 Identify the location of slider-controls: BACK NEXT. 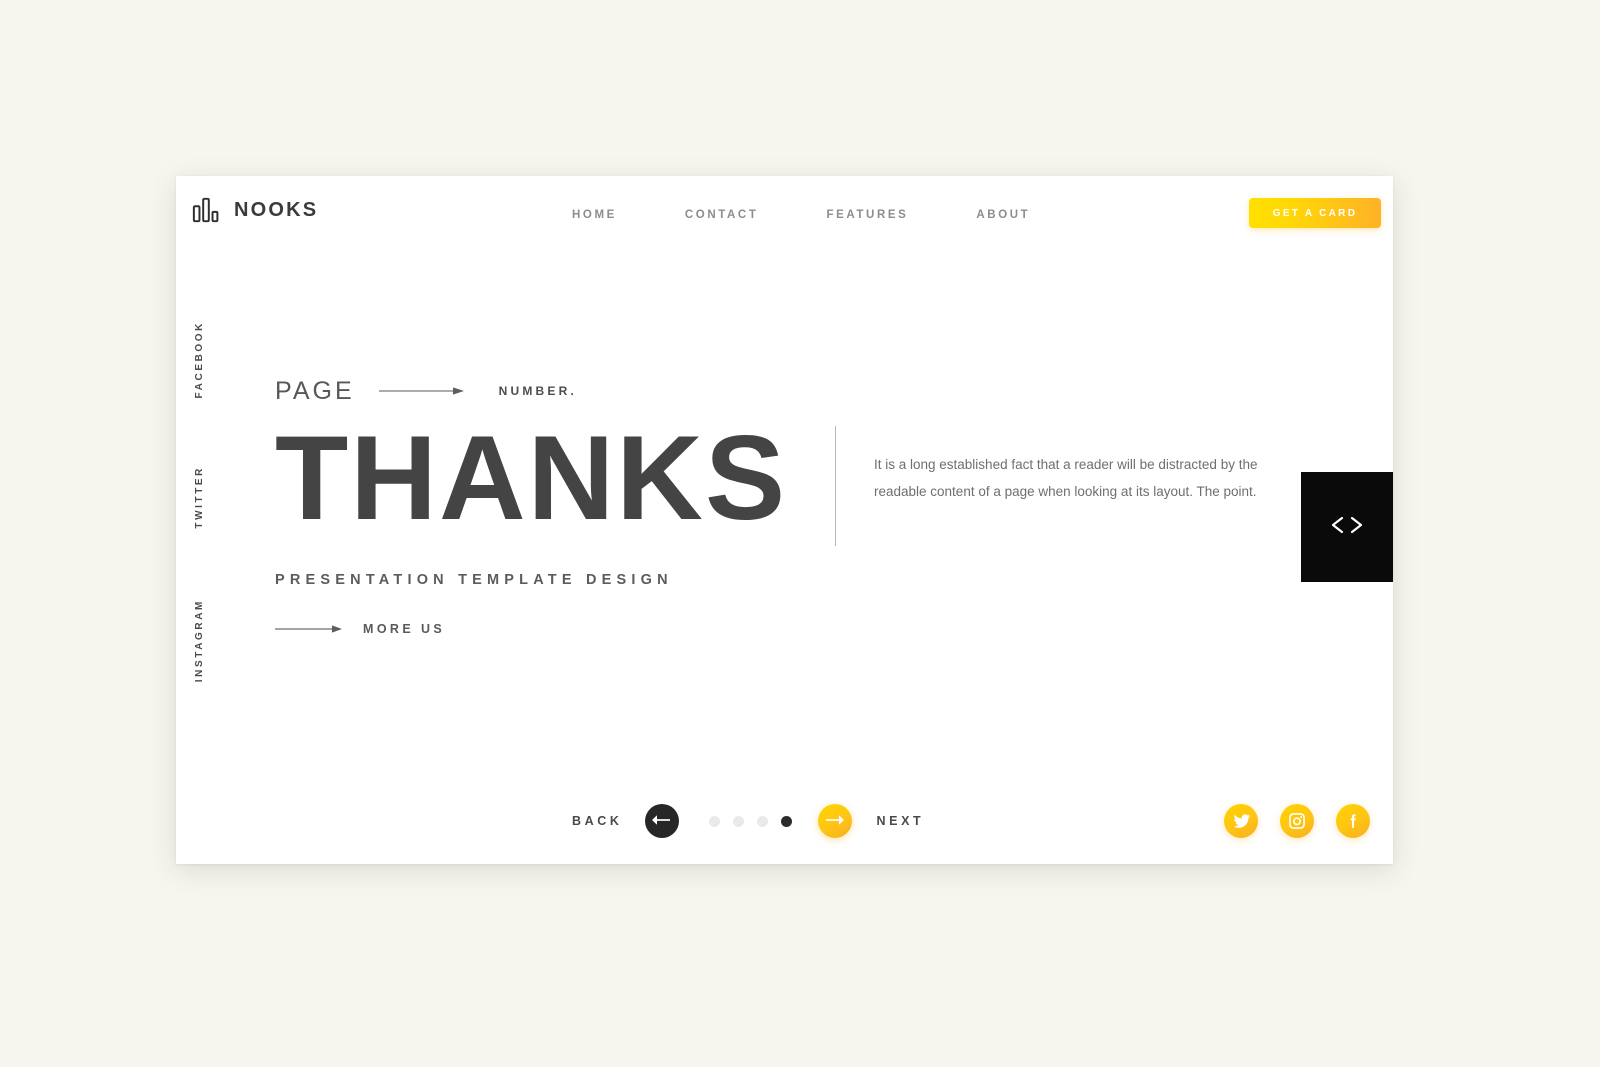
(748, 821).